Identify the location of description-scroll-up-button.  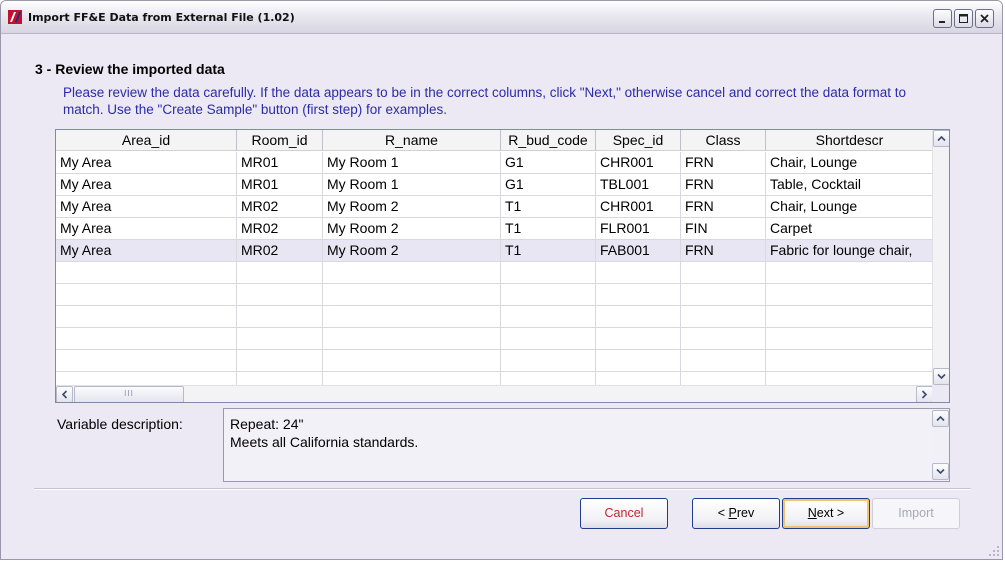
(940, 418).